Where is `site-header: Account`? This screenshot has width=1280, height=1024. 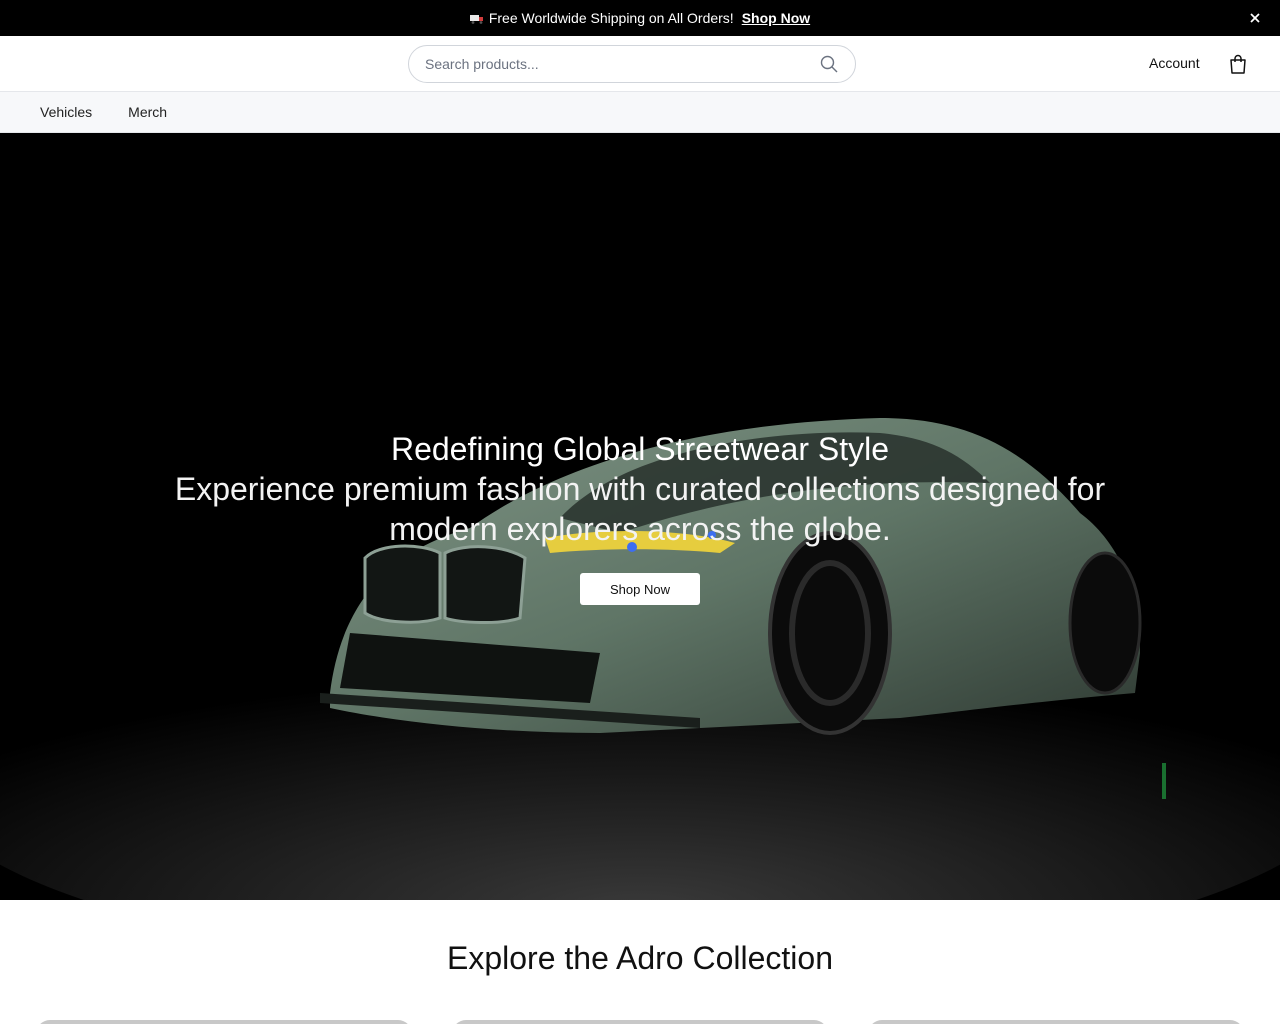
site-header: Account is located at coordinates (640, 64).